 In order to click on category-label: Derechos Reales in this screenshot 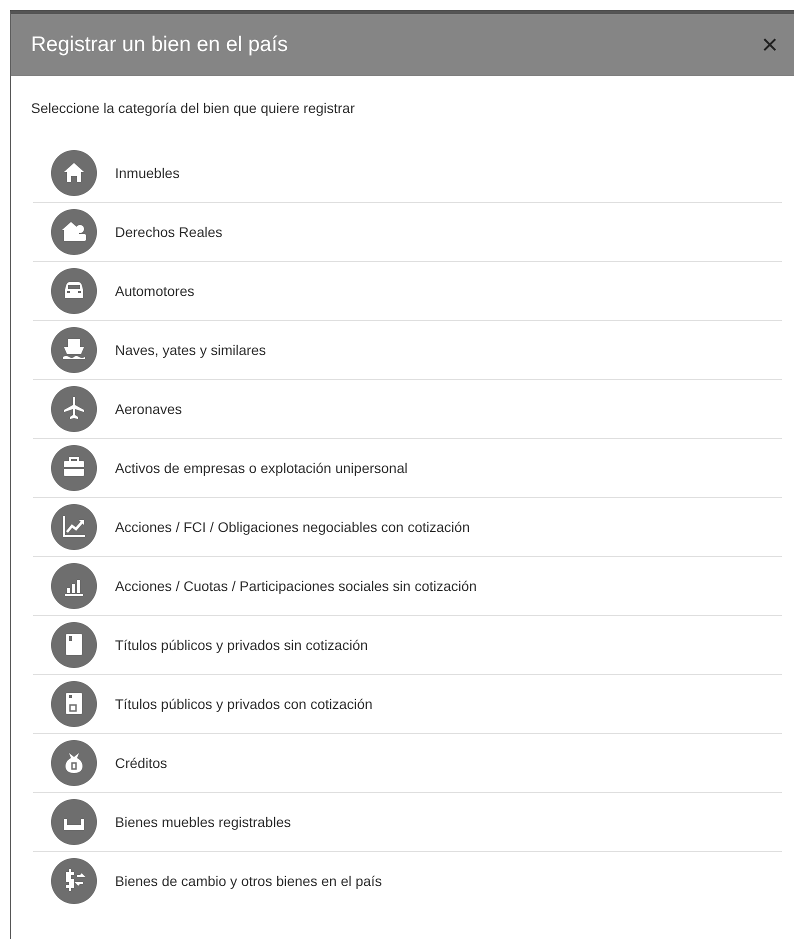, I will do `click(168, 232)`.